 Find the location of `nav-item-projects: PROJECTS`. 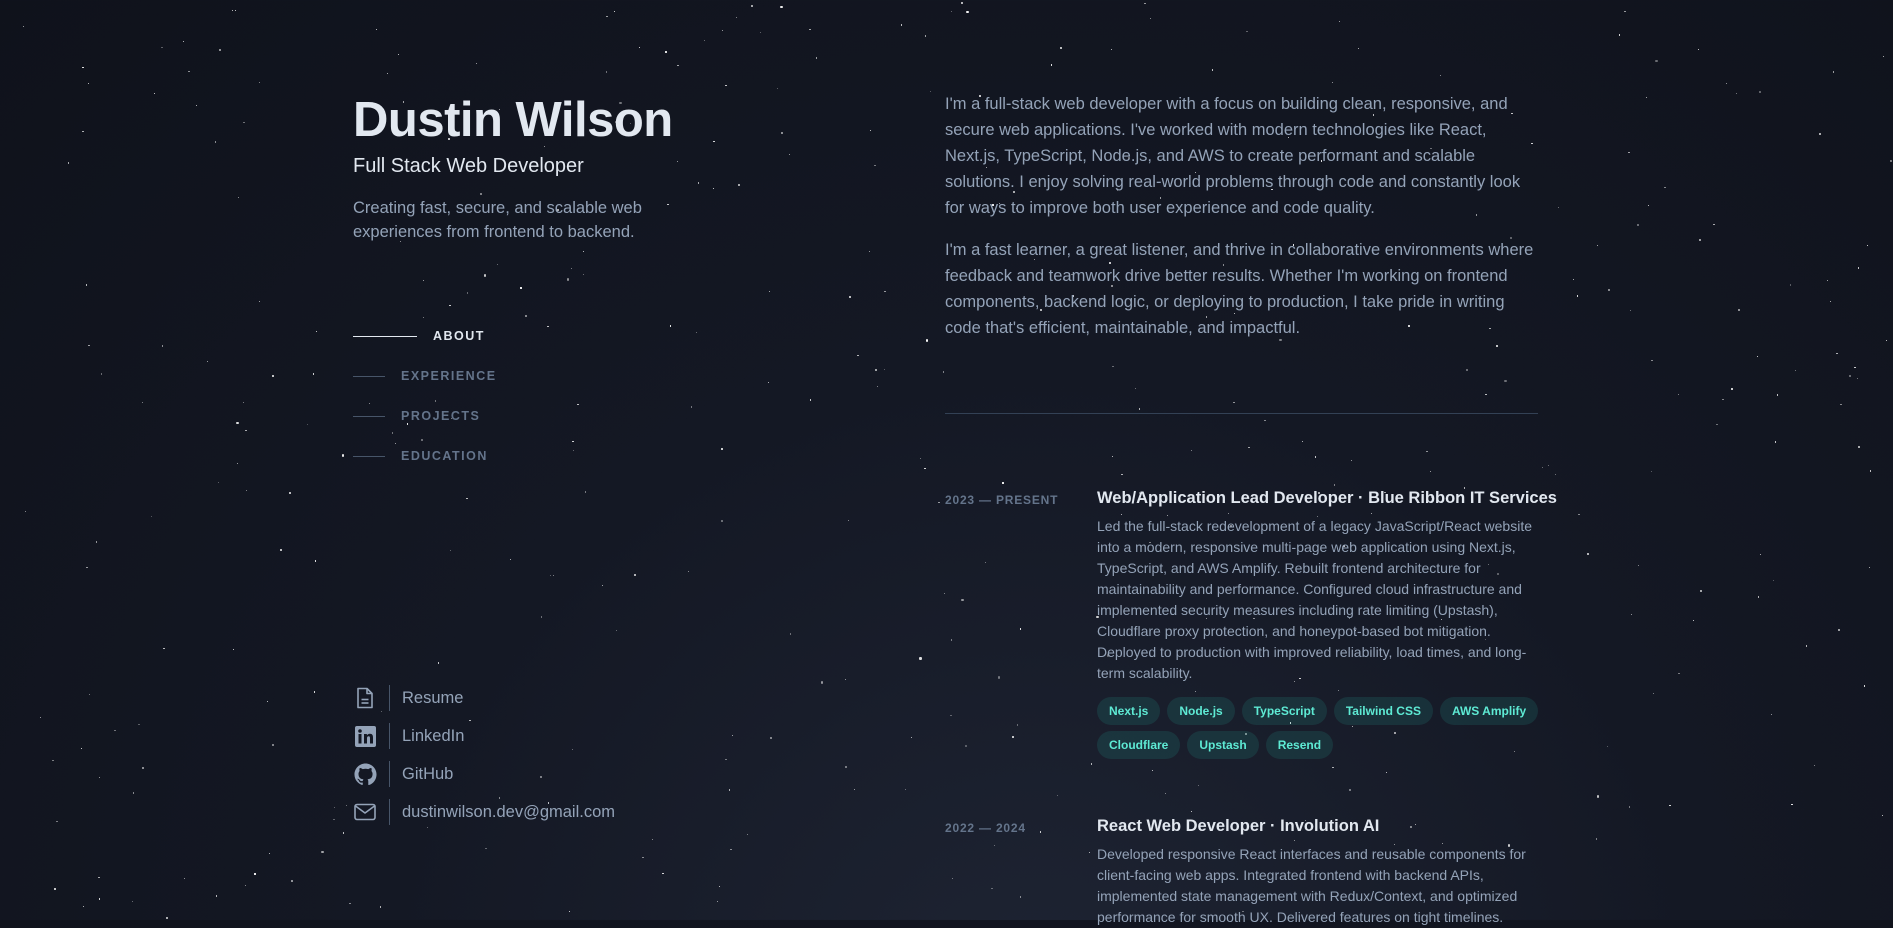

nav-item-projects: PROJECTS is located at coordinates (425, 416).